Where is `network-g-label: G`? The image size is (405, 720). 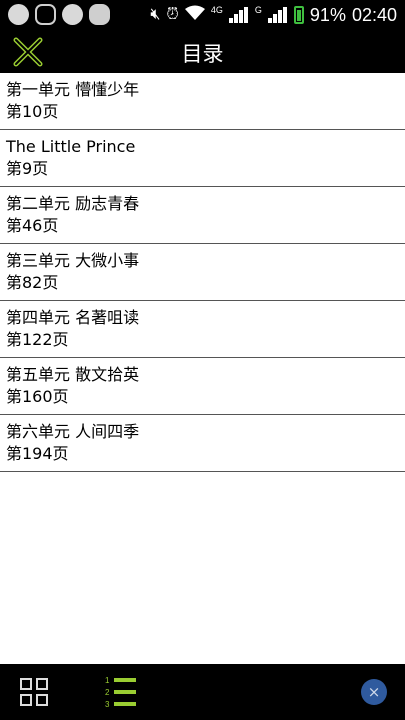
network-g-label: G is located at coordinates (258, 10).